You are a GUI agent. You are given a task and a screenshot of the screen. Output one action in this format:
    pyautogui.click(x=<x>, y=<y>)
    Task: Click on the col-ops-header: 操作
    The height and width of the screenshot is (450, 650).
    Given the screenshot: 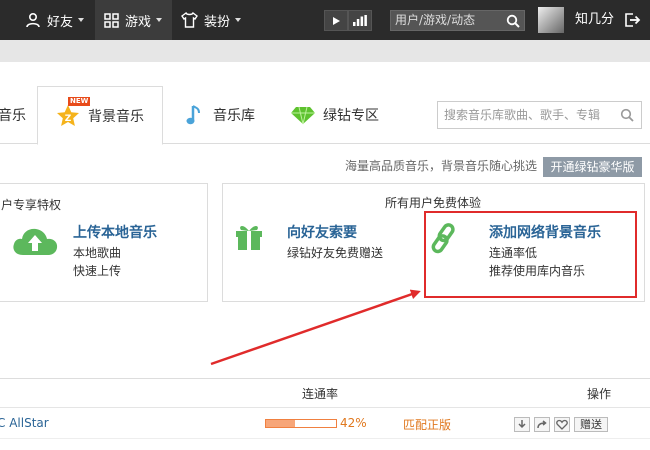 What is the action you would take?
    pyautogui.click(x=599, y=394)
    